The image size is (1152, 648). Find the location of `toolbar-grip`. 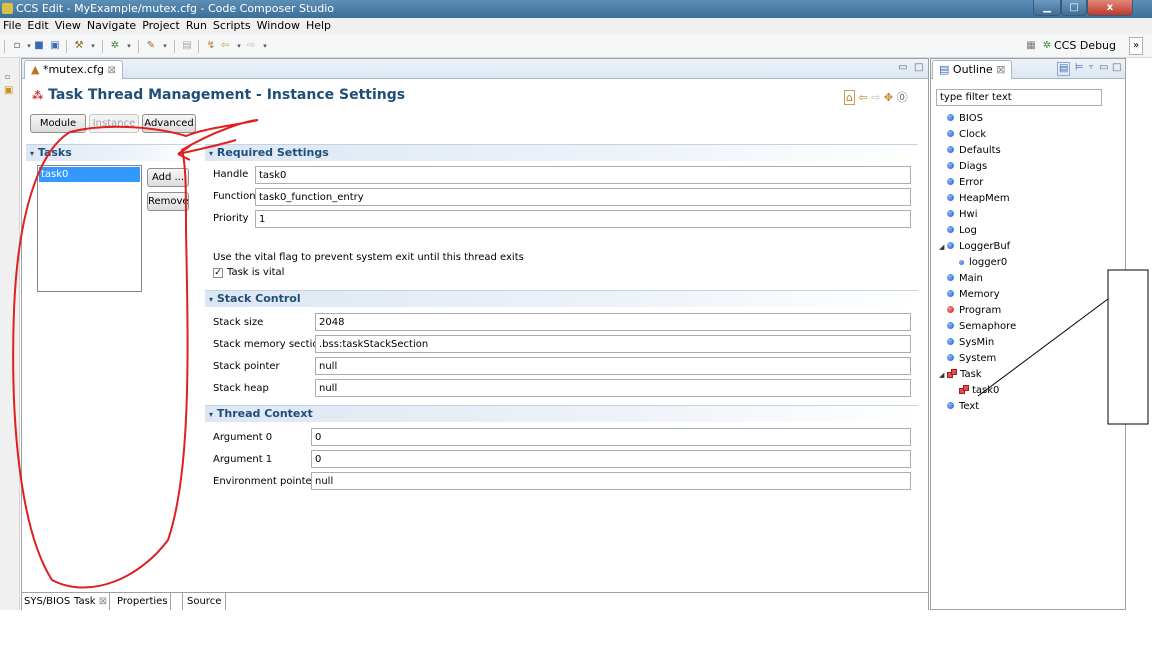

toolbar-grip is located at coordinates (4, 46).